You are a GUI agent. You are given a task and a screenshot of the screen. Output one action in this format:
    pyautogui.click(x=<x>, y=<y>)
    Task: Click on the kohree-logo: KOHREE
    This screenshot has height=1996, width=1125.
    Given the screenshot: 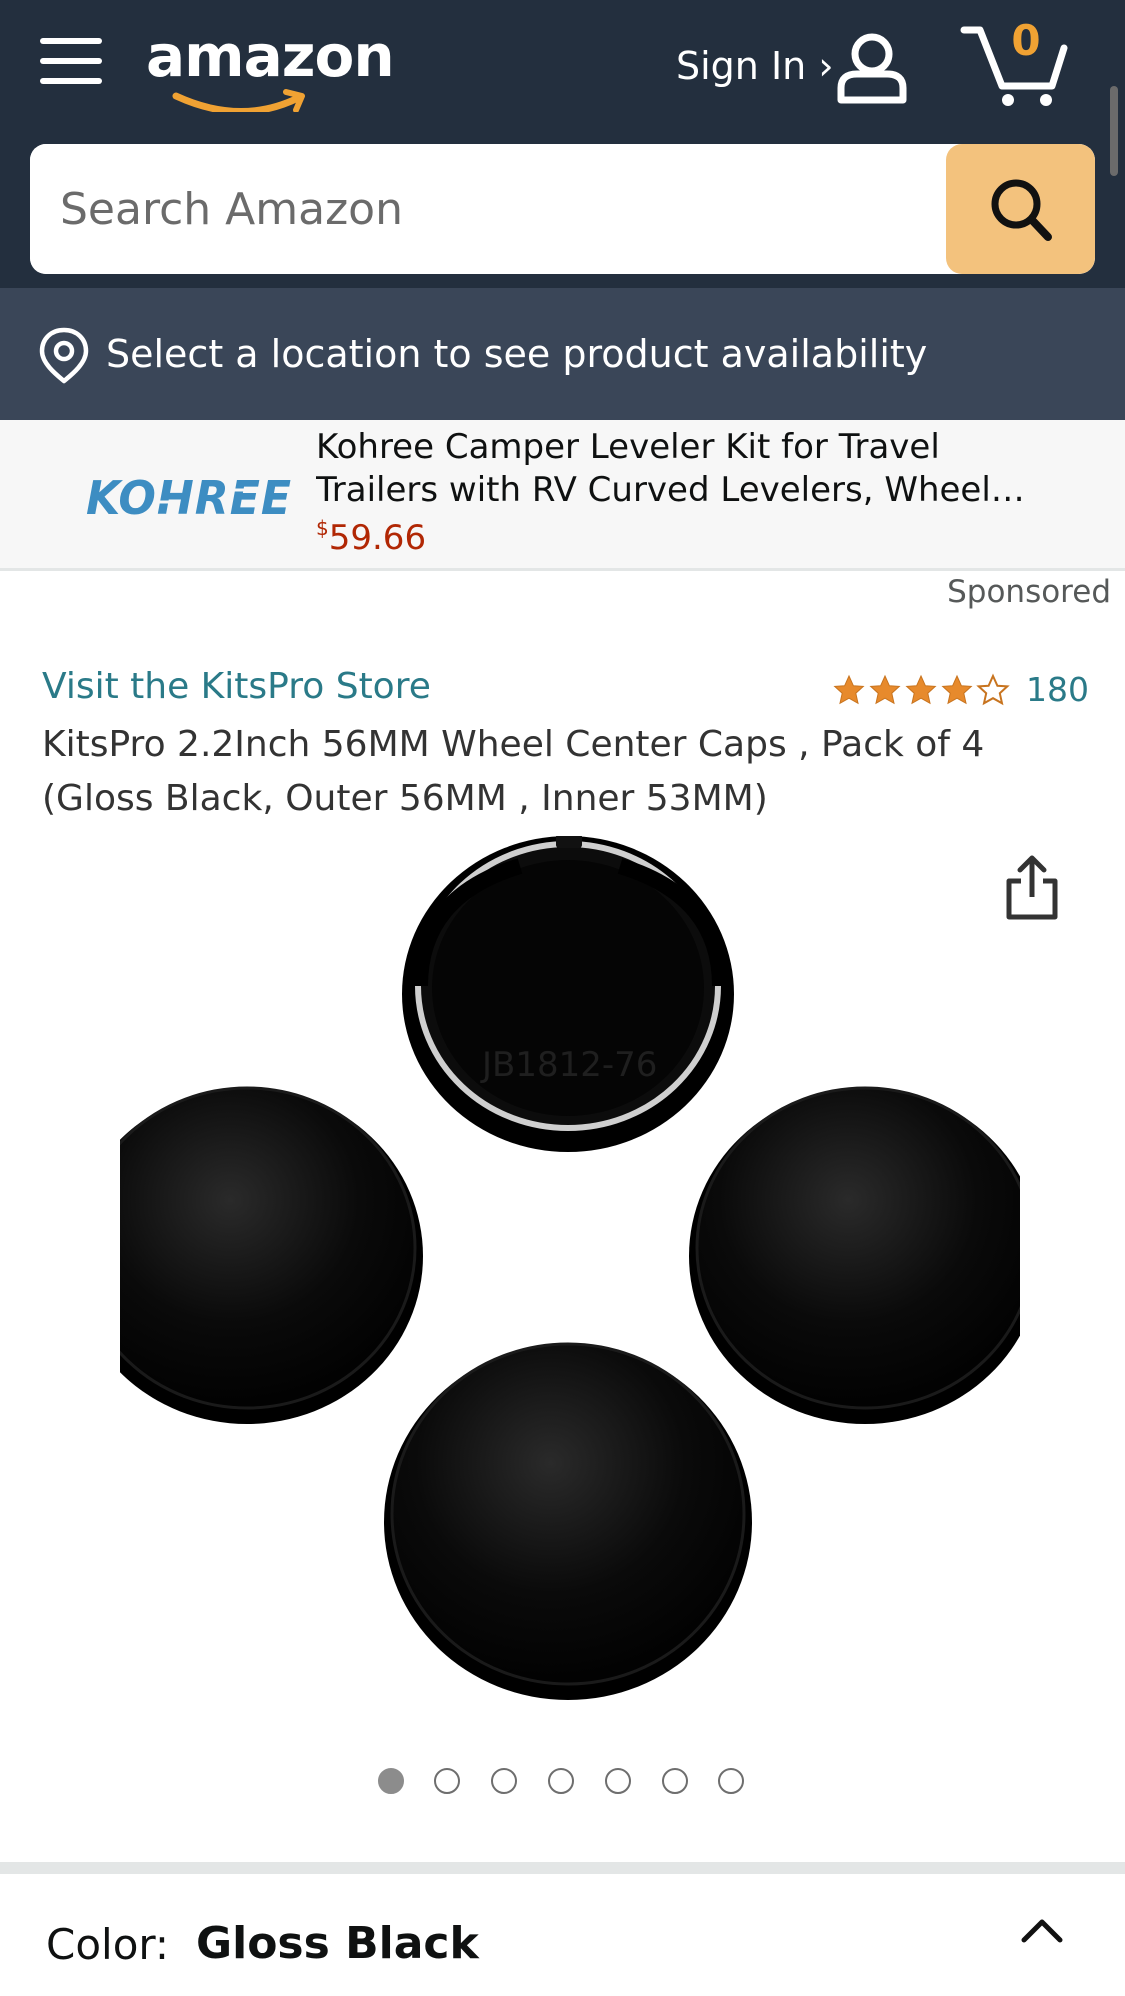 What is the action you would take?
    pyautogui.click(x=189, y=497)
    